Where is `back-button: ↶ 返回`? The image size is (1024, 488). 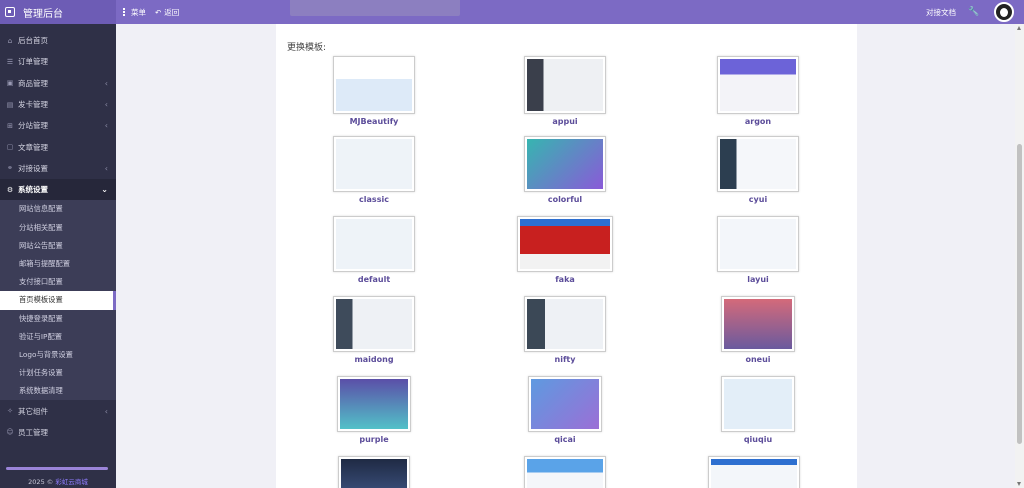
back-button: ↶ 返回 is located at coordinates (167, 12).